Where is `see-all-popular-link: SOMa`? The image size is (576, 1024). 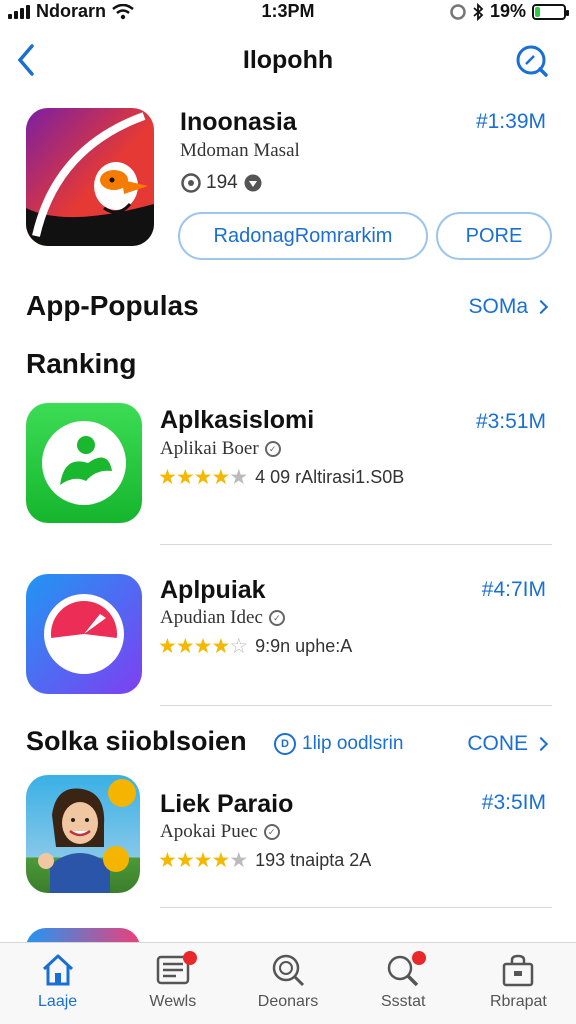
see-all-popular-link: SOMa is located at coordinates (508, 307).